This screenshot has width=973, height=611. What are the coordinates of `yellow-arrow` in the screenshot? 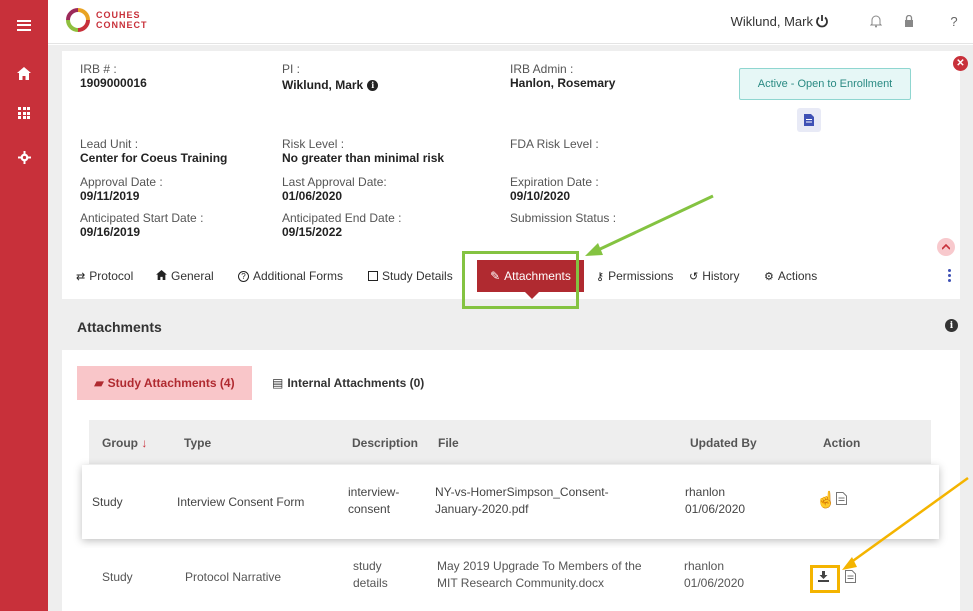 It's located at (909, 520).